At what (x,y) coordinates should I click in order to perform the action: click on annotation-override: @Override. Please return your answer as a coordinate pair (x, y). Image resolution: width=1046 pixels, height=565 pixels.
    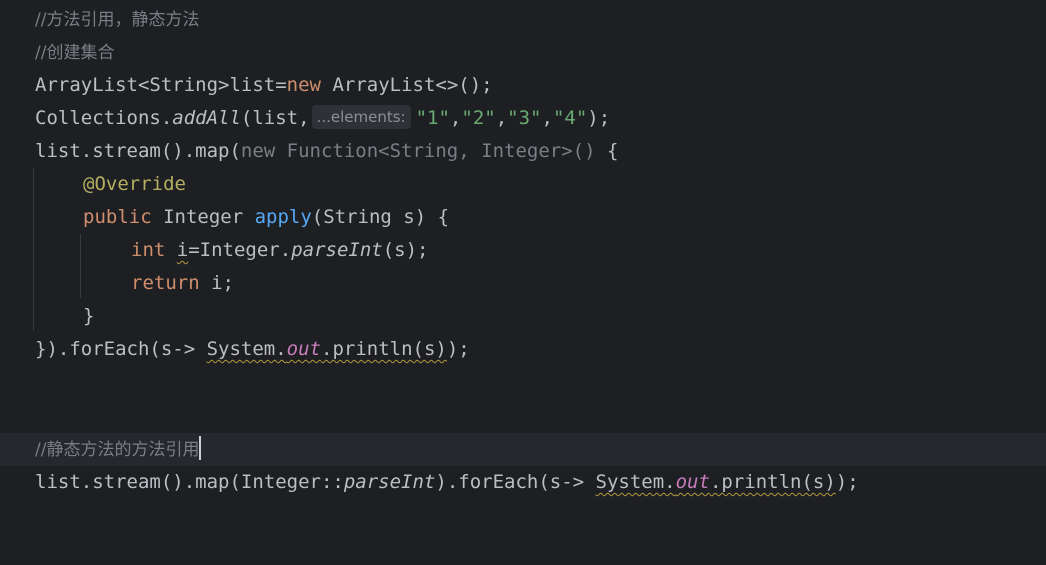
    Looking at the image, I should click on (134, 184).